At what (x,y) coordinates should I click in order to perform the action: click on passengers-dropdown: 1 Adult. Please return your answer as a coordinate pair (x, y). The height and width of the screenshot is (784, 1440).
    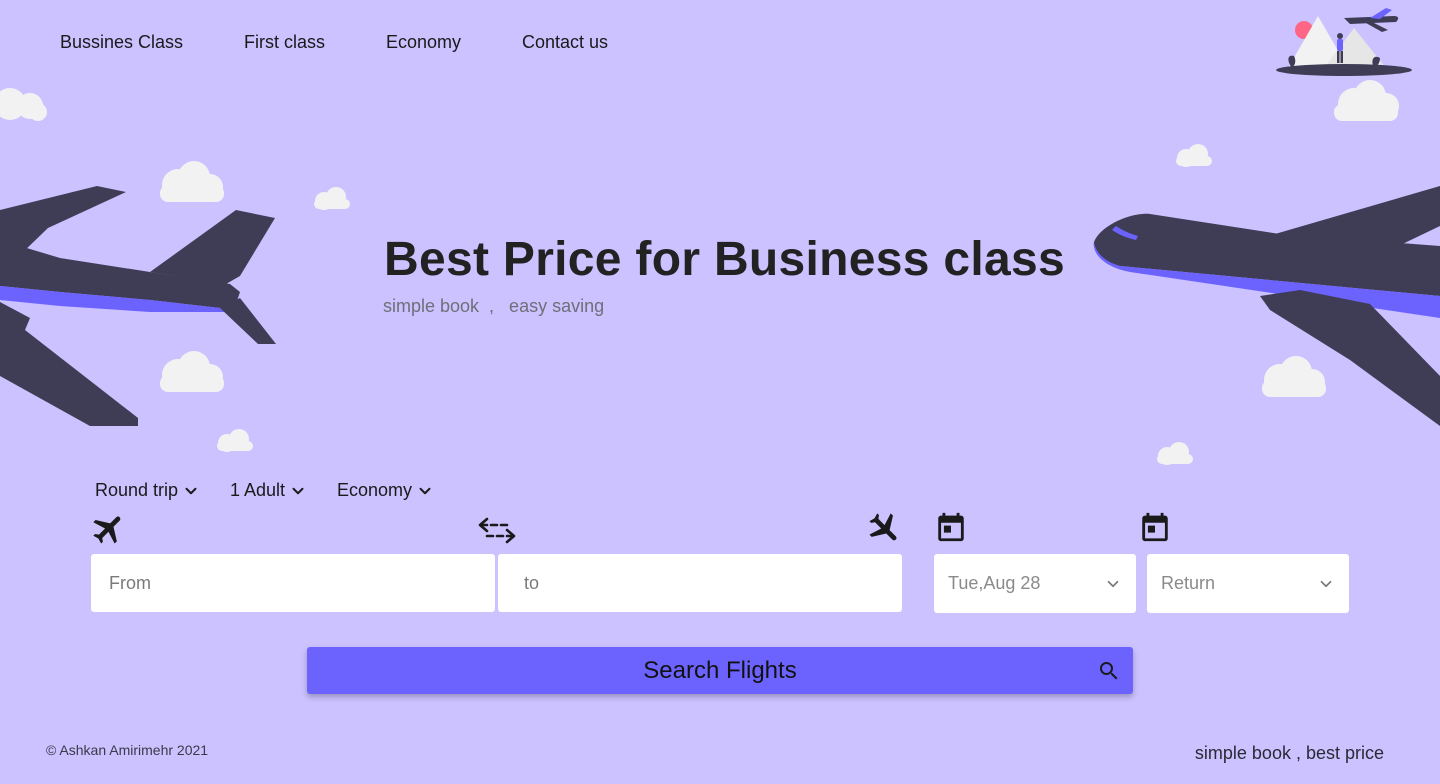
    Looking at the image, I should click on (268, 490).